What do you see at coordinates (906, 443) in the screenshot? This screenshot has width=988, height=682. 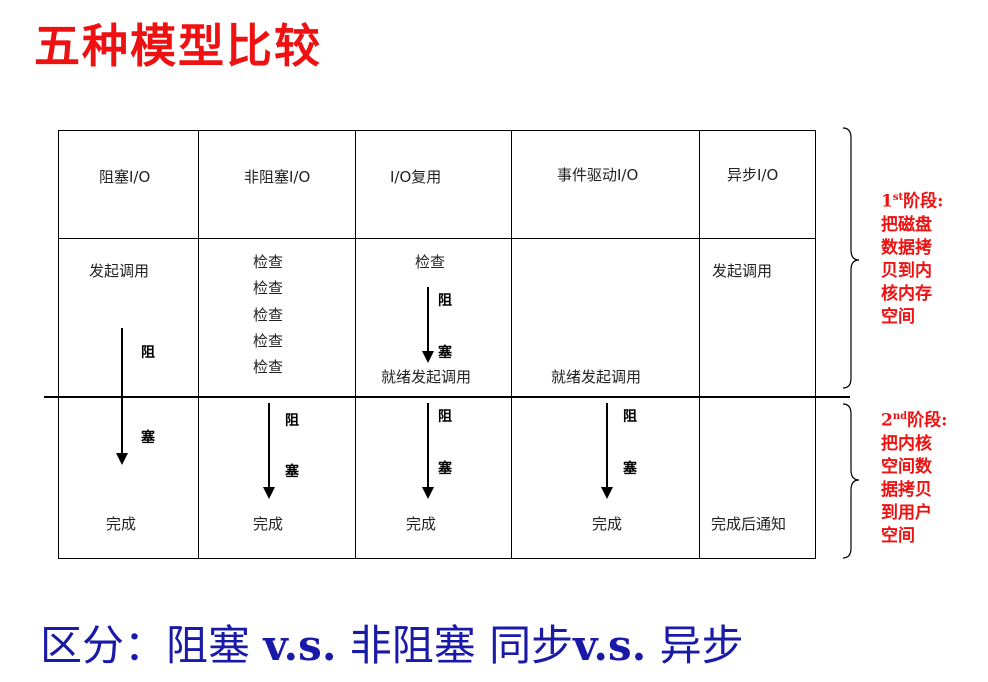 I see `stage2-line2: 把内核` at bounding box center [906, 443].